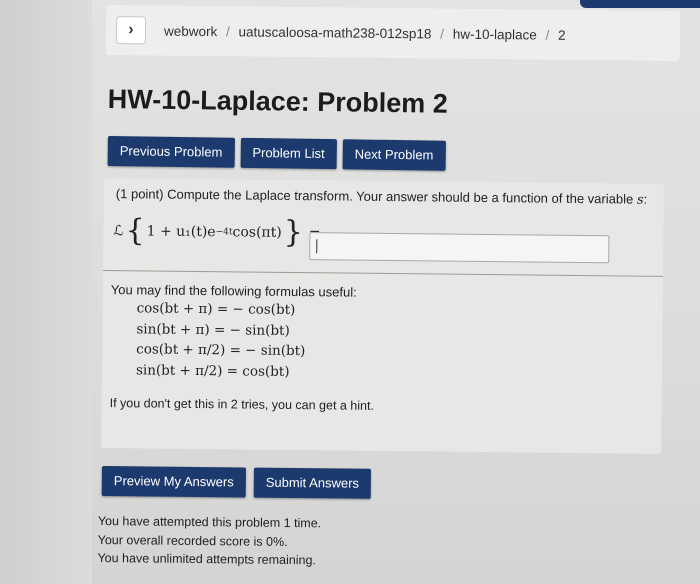 The width and height of the screenshot is (700, 584). I want to click on next-problem-button: Next Problem, so click(394, 155).